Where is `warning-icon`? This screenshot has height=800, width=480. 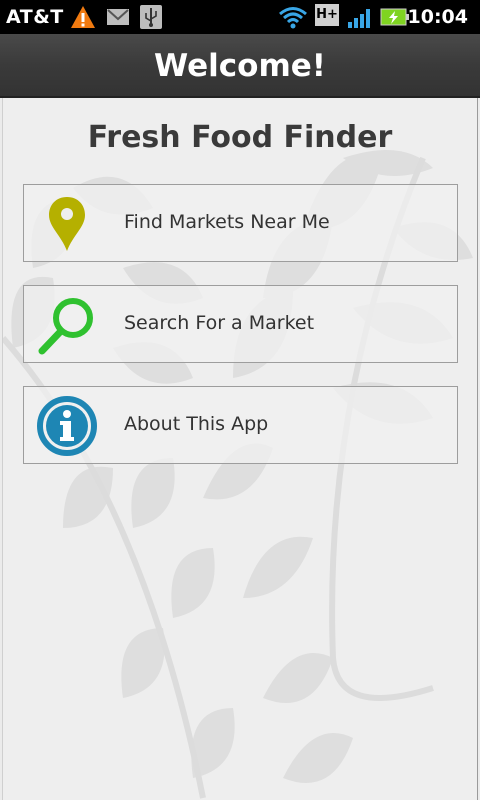 warning-icon is located at coordinates (83, 17).